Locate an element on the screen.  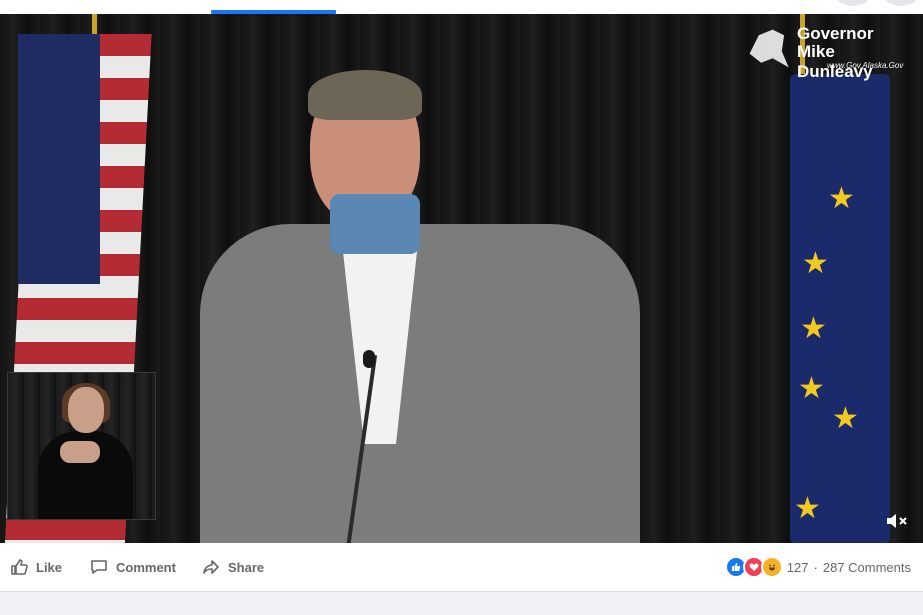
sign-language-interpreter-inset is located at coordinates (81, 446).